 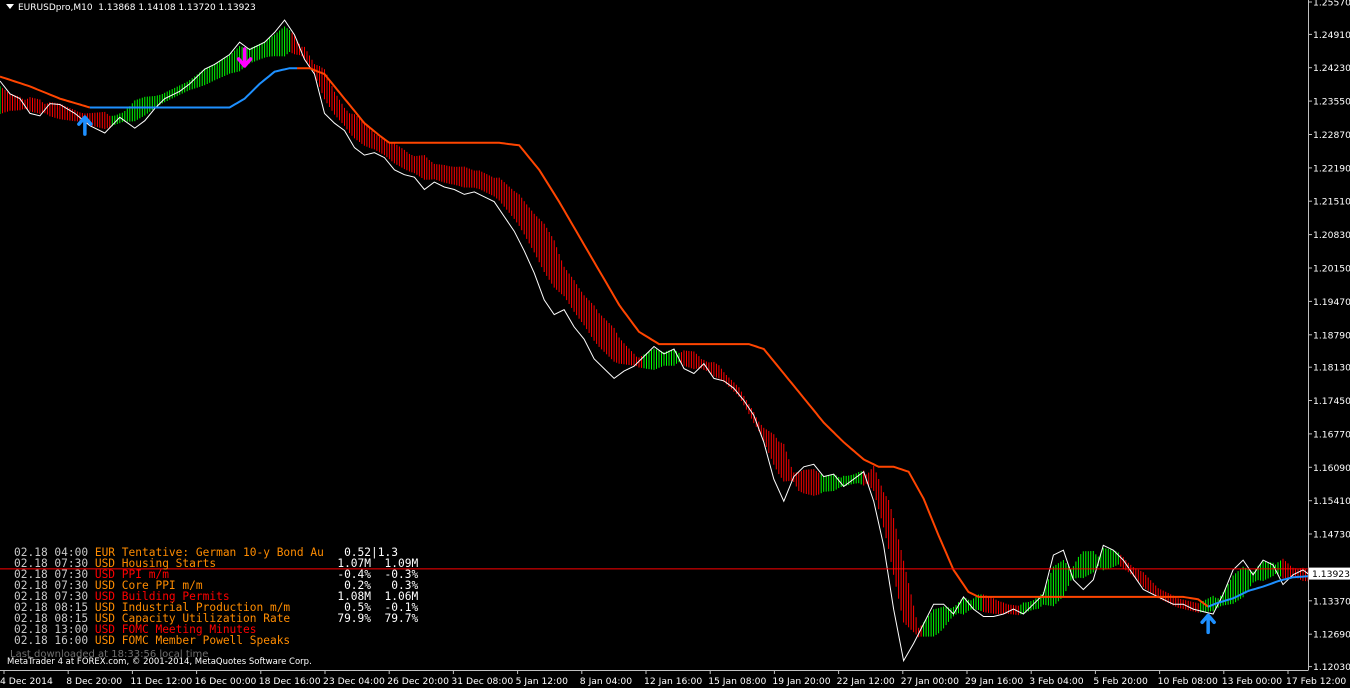 I want to click on news-time: 02.18 16:00, so click(x=54, y=640).